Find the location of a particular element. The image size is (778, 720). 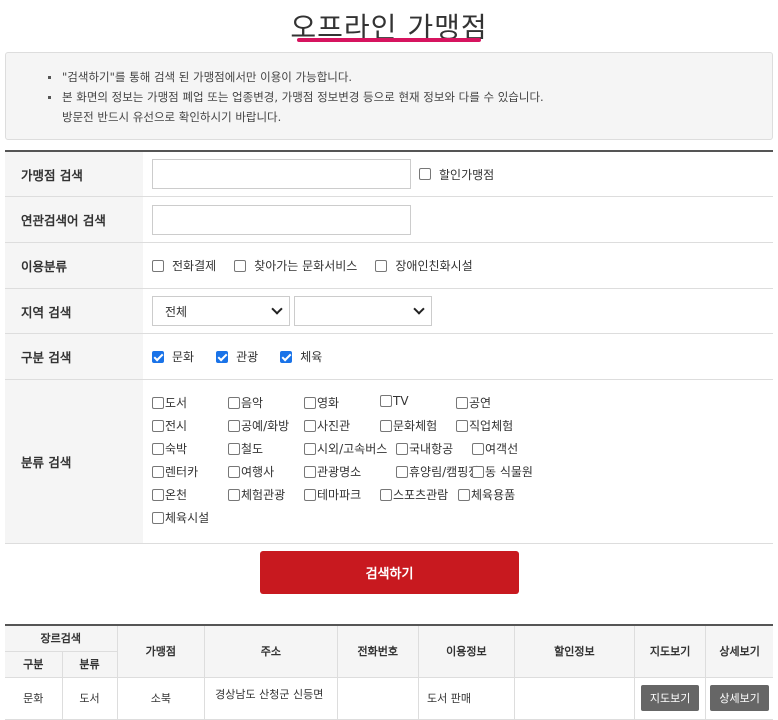

category-option: 테마파크 is located at coordinates (332, 494).